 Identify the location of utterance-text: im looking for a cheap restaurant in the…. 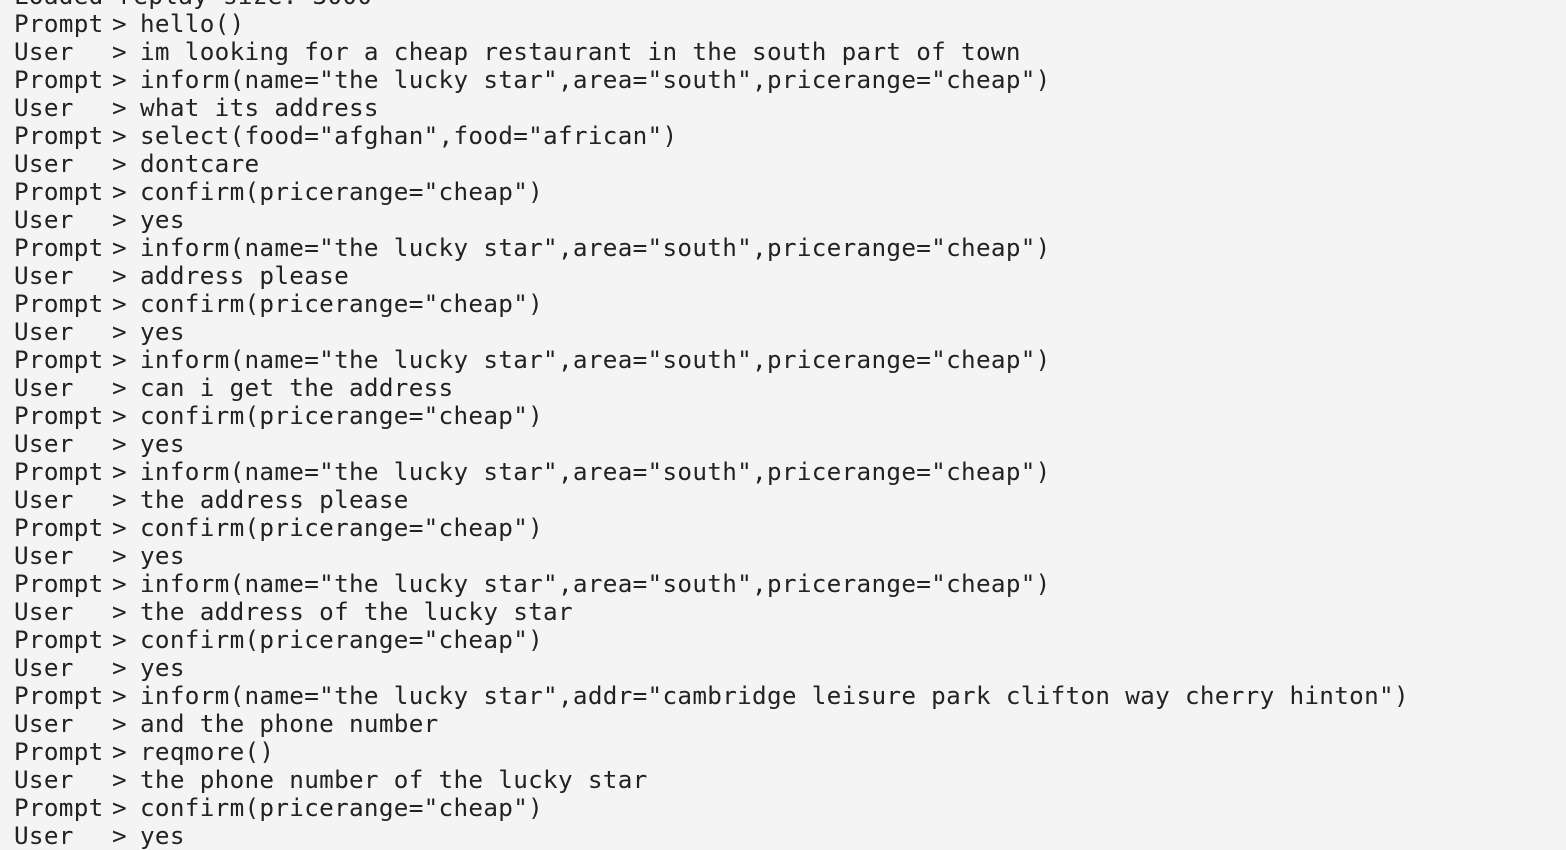
(580, 51).